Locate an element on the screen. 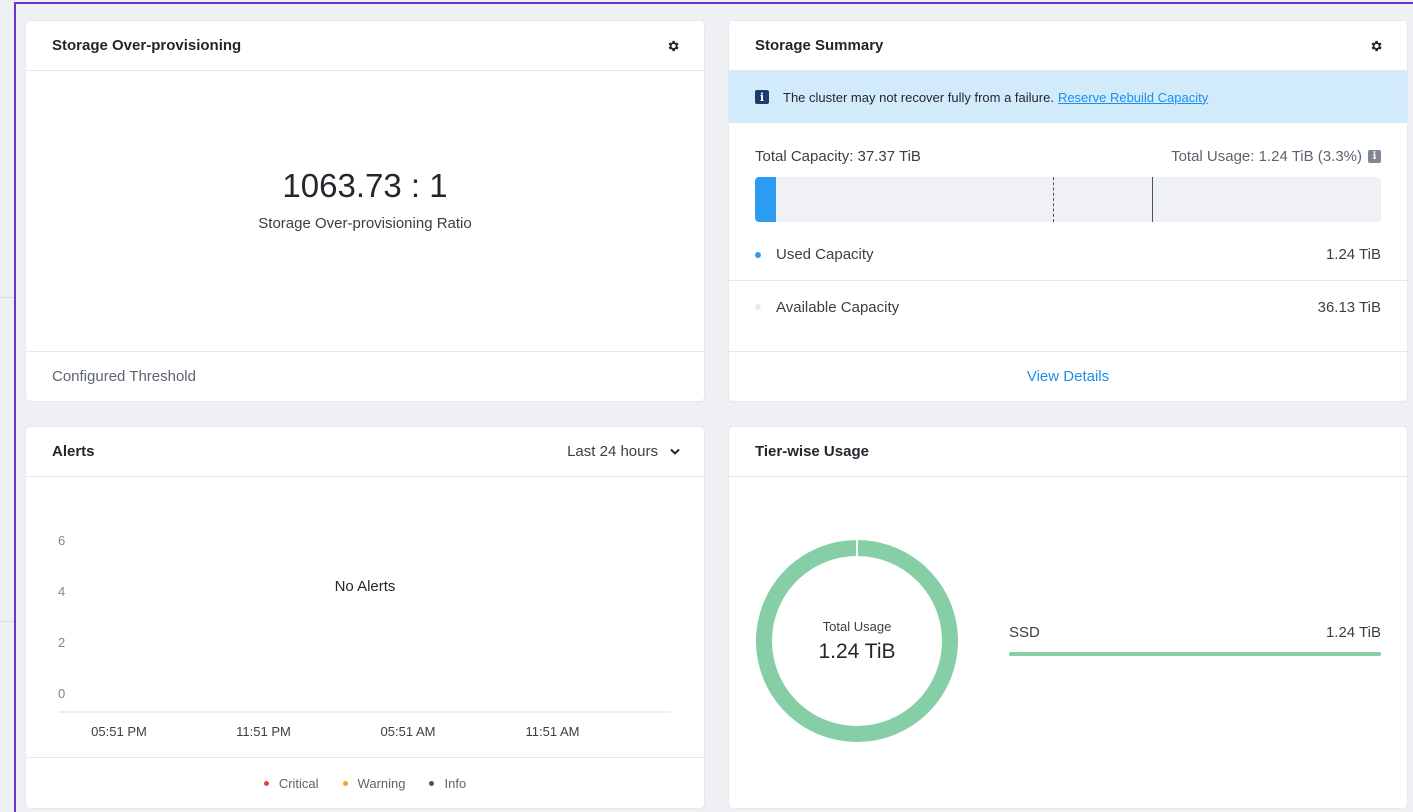 This screenshot has height=812, width=1413. tier-bar-fill is located at coordinates (1195, 654).